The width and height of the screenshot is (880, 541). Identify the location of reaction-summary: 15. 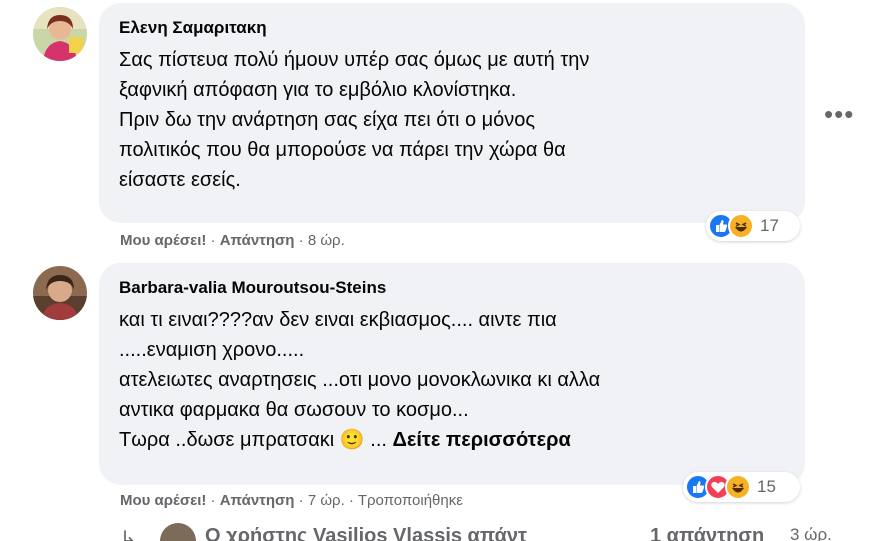
(741, 487).